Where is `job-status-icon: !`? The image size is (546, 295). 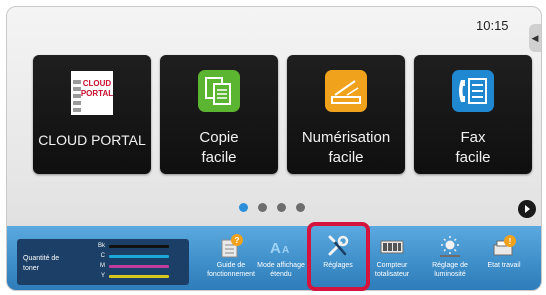
job-status-icon: ! is located at coordinates (504, 246).